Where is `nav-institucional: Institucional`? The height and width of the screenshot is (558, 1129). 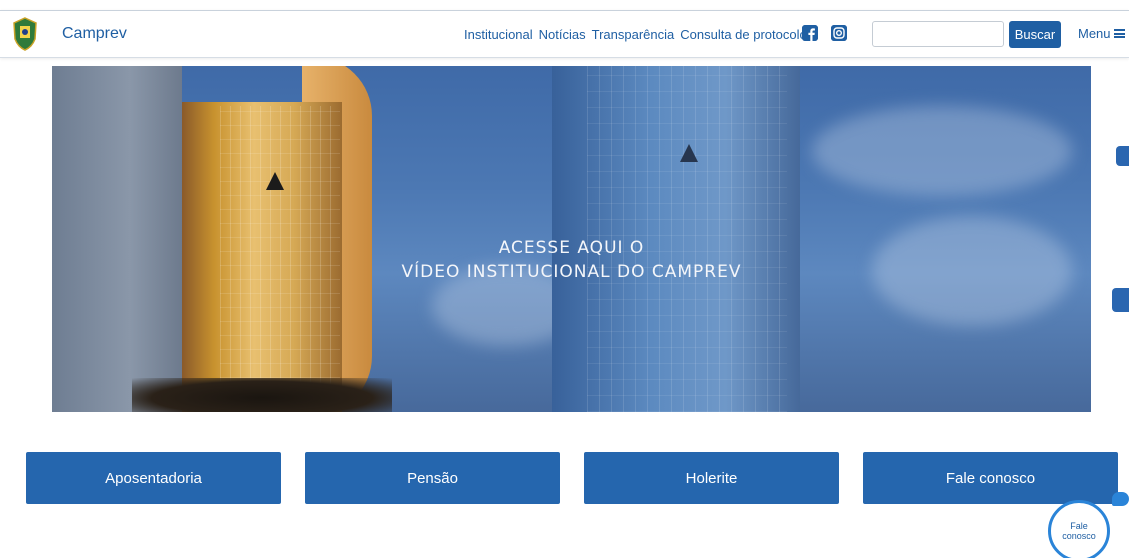
nav-institucional: Institucional is located at coordinates (498, 34).